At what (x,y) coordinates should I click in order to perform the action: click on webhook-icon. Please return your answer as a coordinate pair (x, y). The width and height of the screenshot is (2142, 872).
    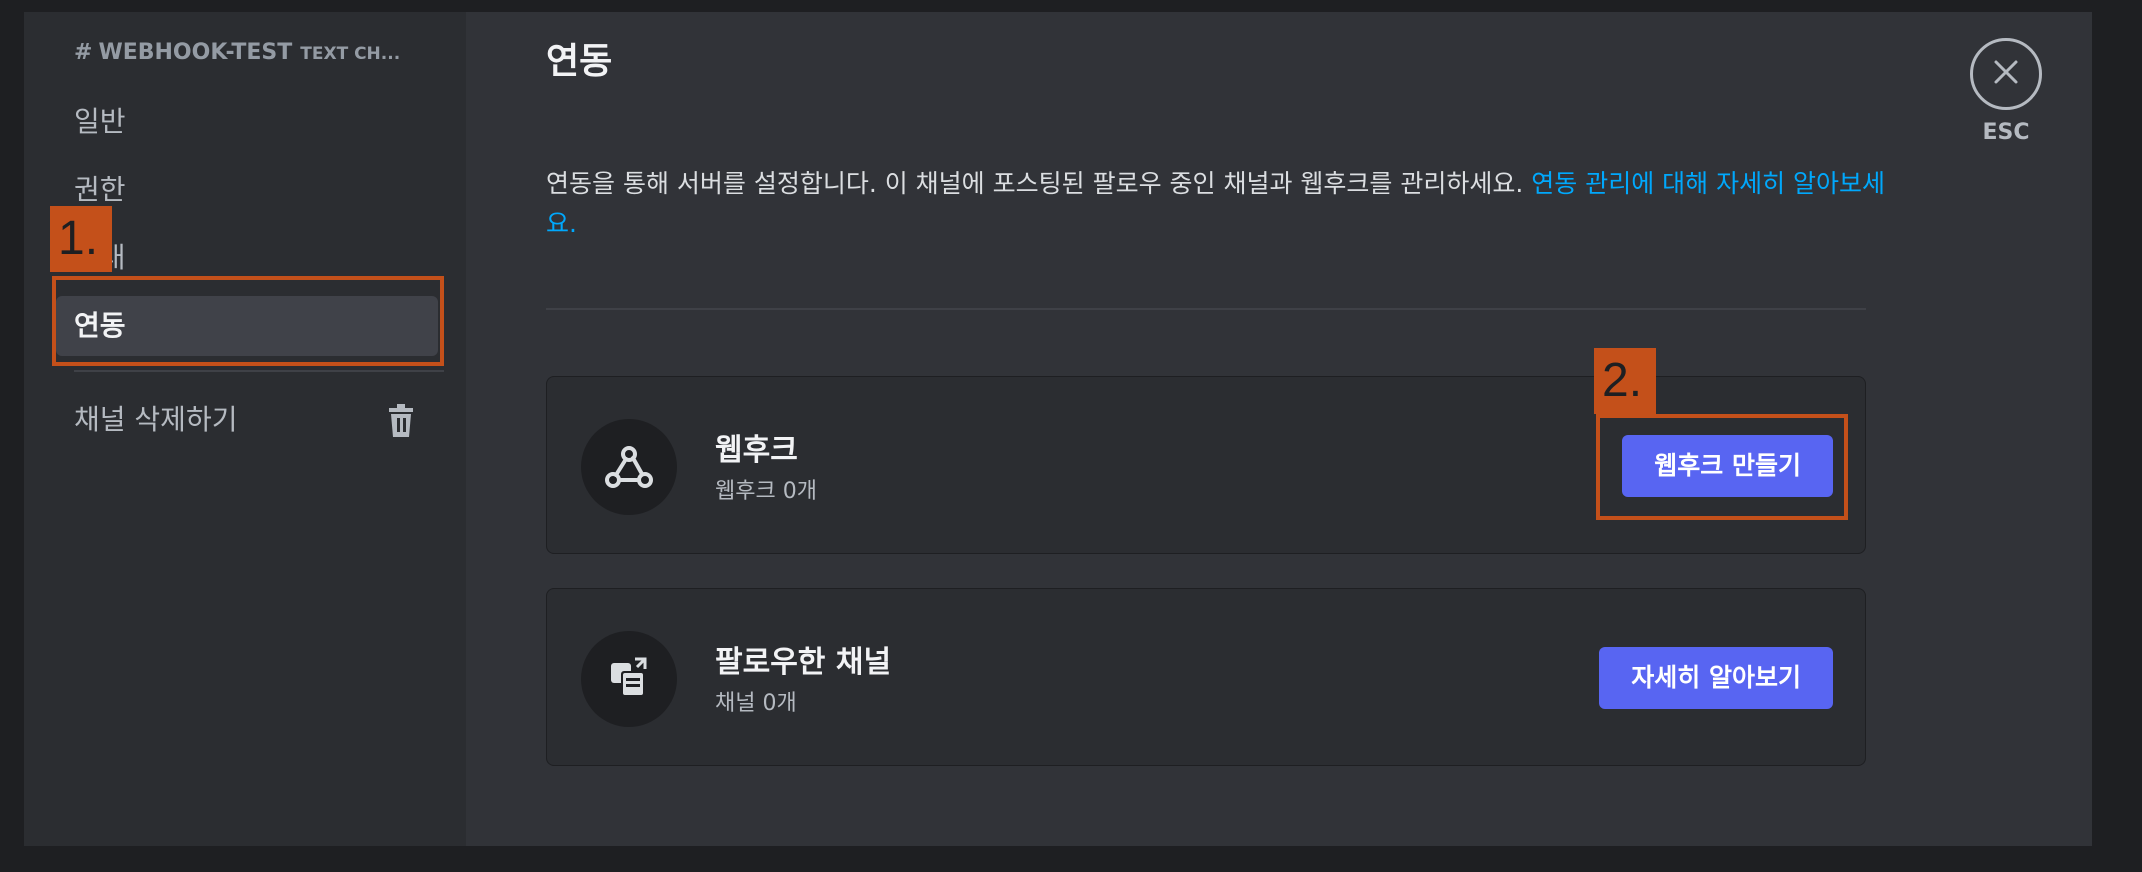
    Looking at the image, I should click on (629, 467).